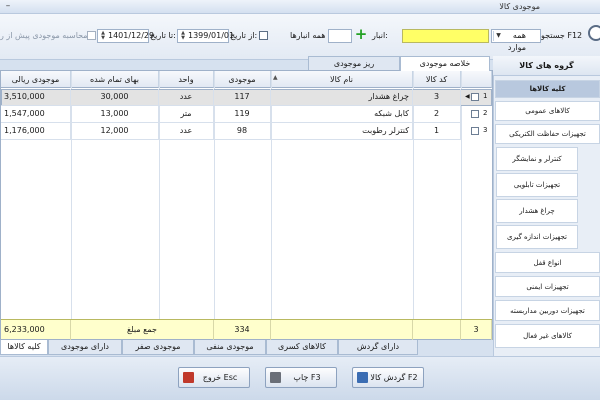 Image resolution: width=600 pixels, height=400 pixels. I want to click on search-icon, so click(594, 33).